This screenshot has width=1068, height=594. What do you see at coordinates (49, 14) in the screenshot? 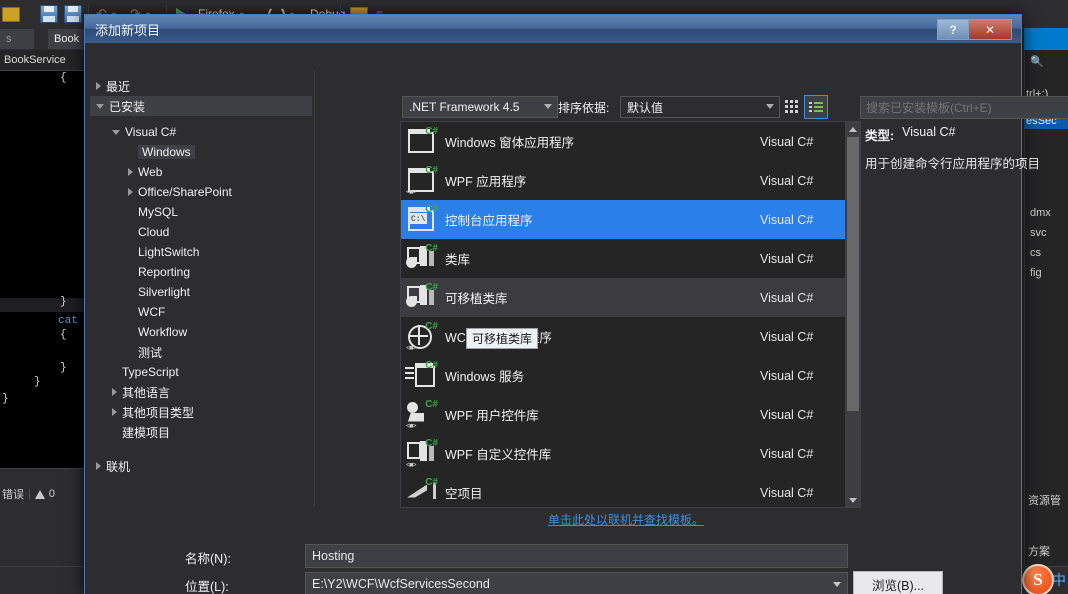
I see `save-icon` at bounding box center [49, 14].